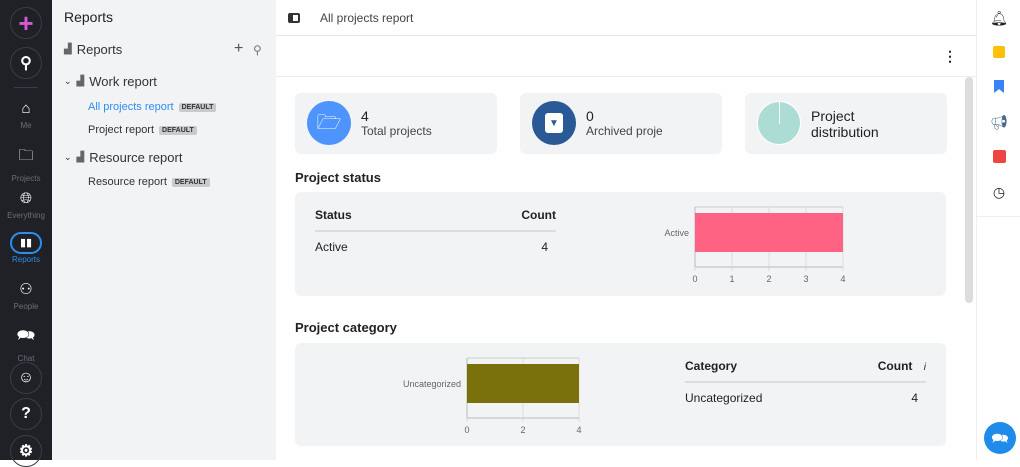 The image size is (1020, 467). What do you see at coordinates (365, 116) in the screenshot?
I see `card-value: 4` at bounding box center [365, 116].